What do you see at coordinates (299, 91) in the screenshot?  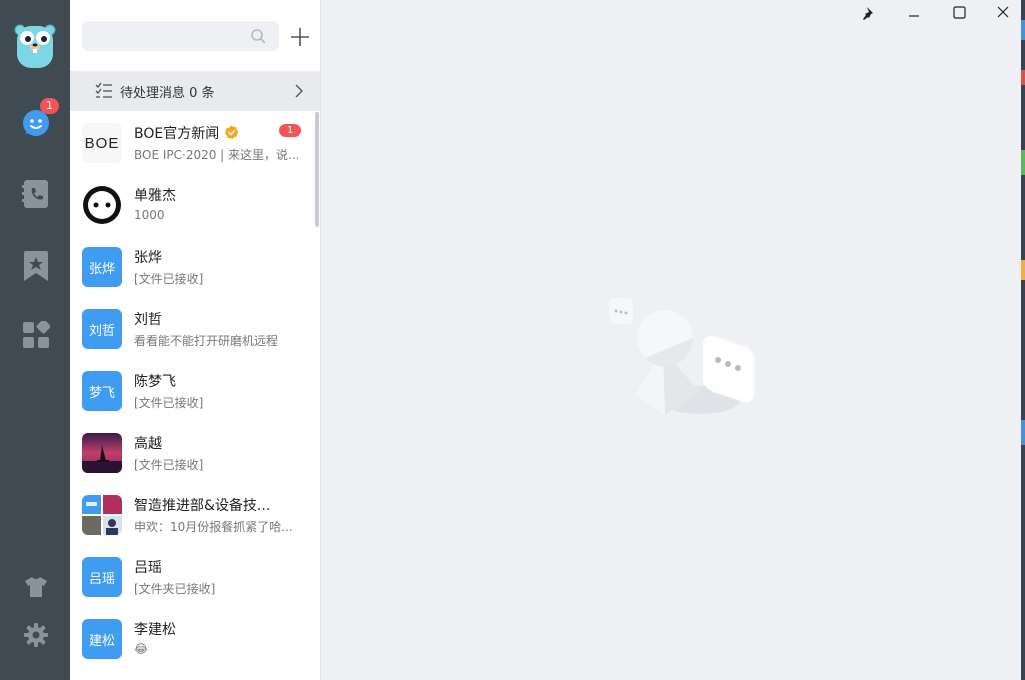 I see `chevron-right-icon` at bounding box center [299, 91].